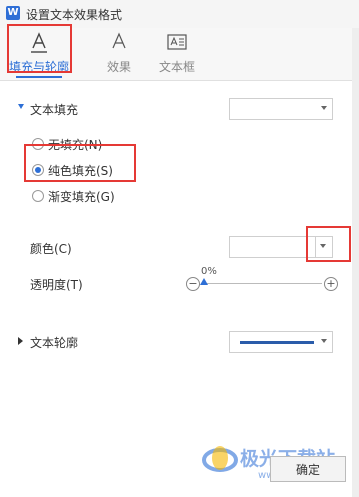 Image resolution: width=359 pixels, height=497 pixels. What do you see at coordinates (263, 283) in the screenshot?
I see `transparency-slider-track` at bounding box center [263, 283].